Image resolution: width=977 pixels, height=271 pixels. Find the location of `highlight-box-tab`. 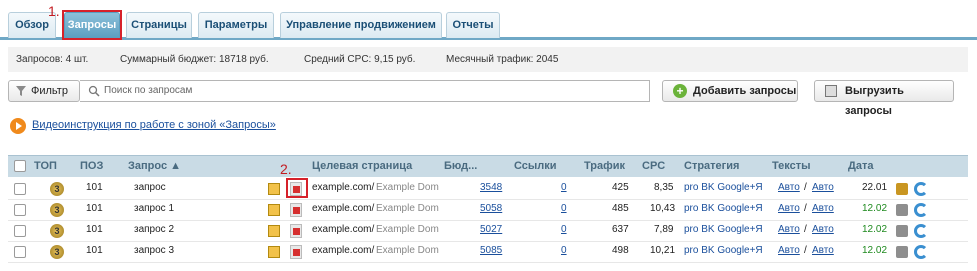

highlight-box-tab is located at coordinates (92, 25).